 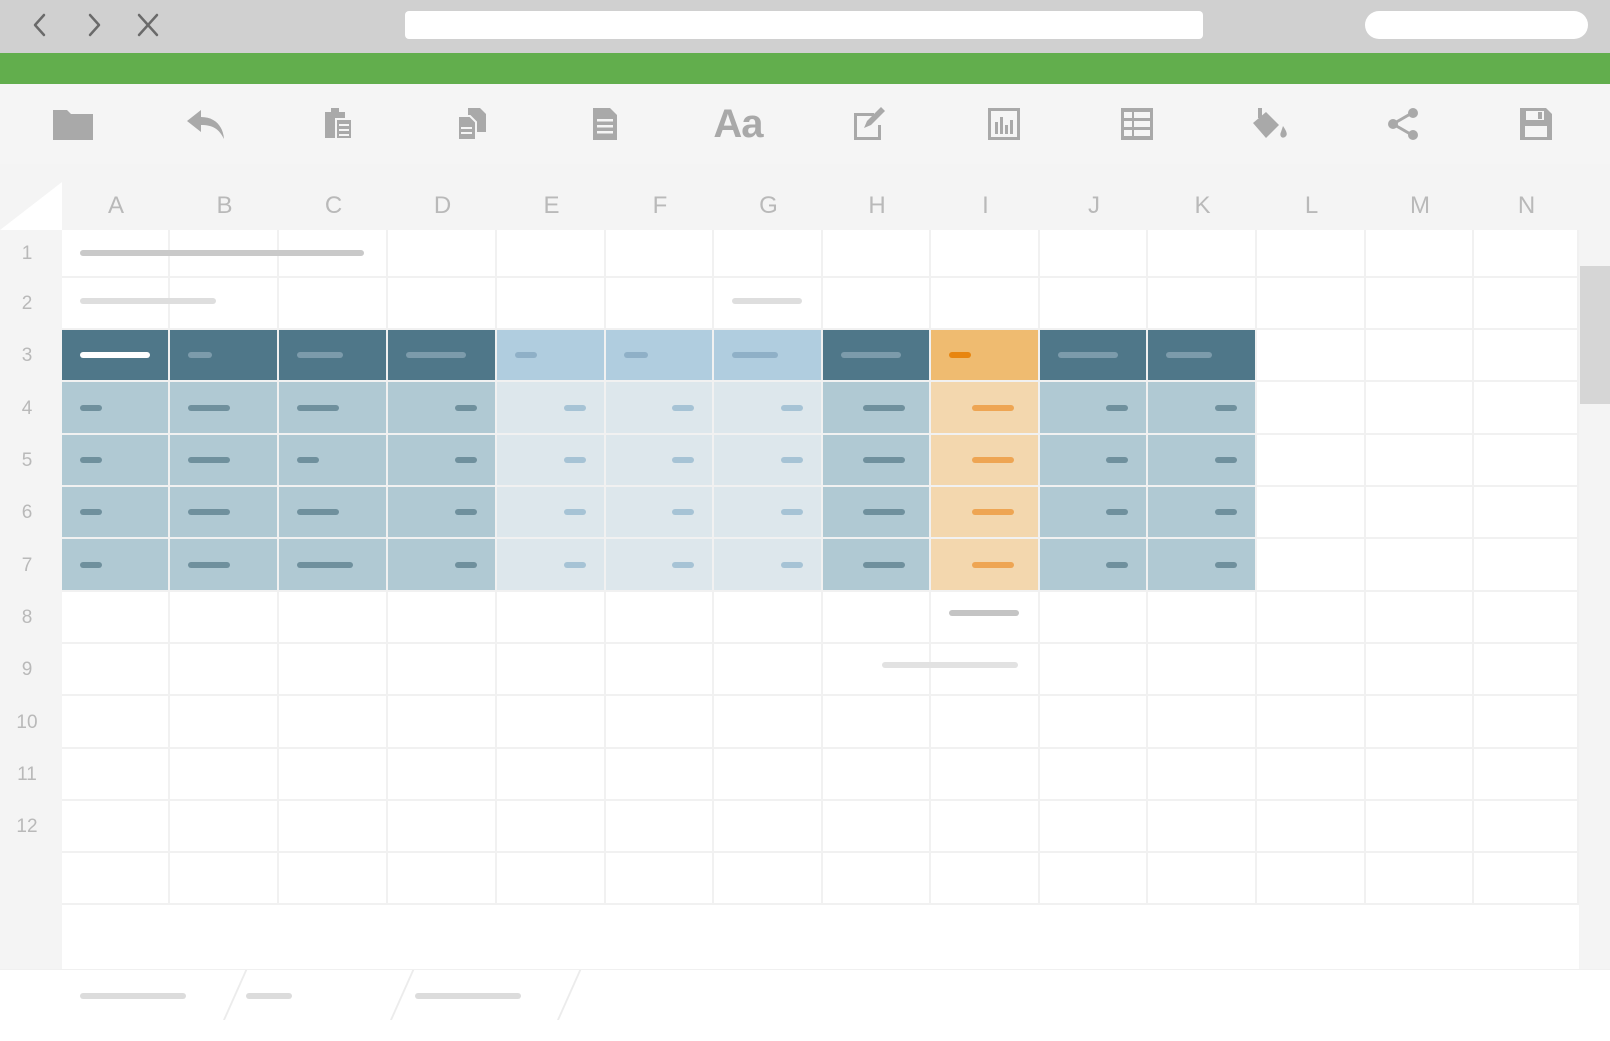 I want to click on address-bar, so click(x=804, y=25).